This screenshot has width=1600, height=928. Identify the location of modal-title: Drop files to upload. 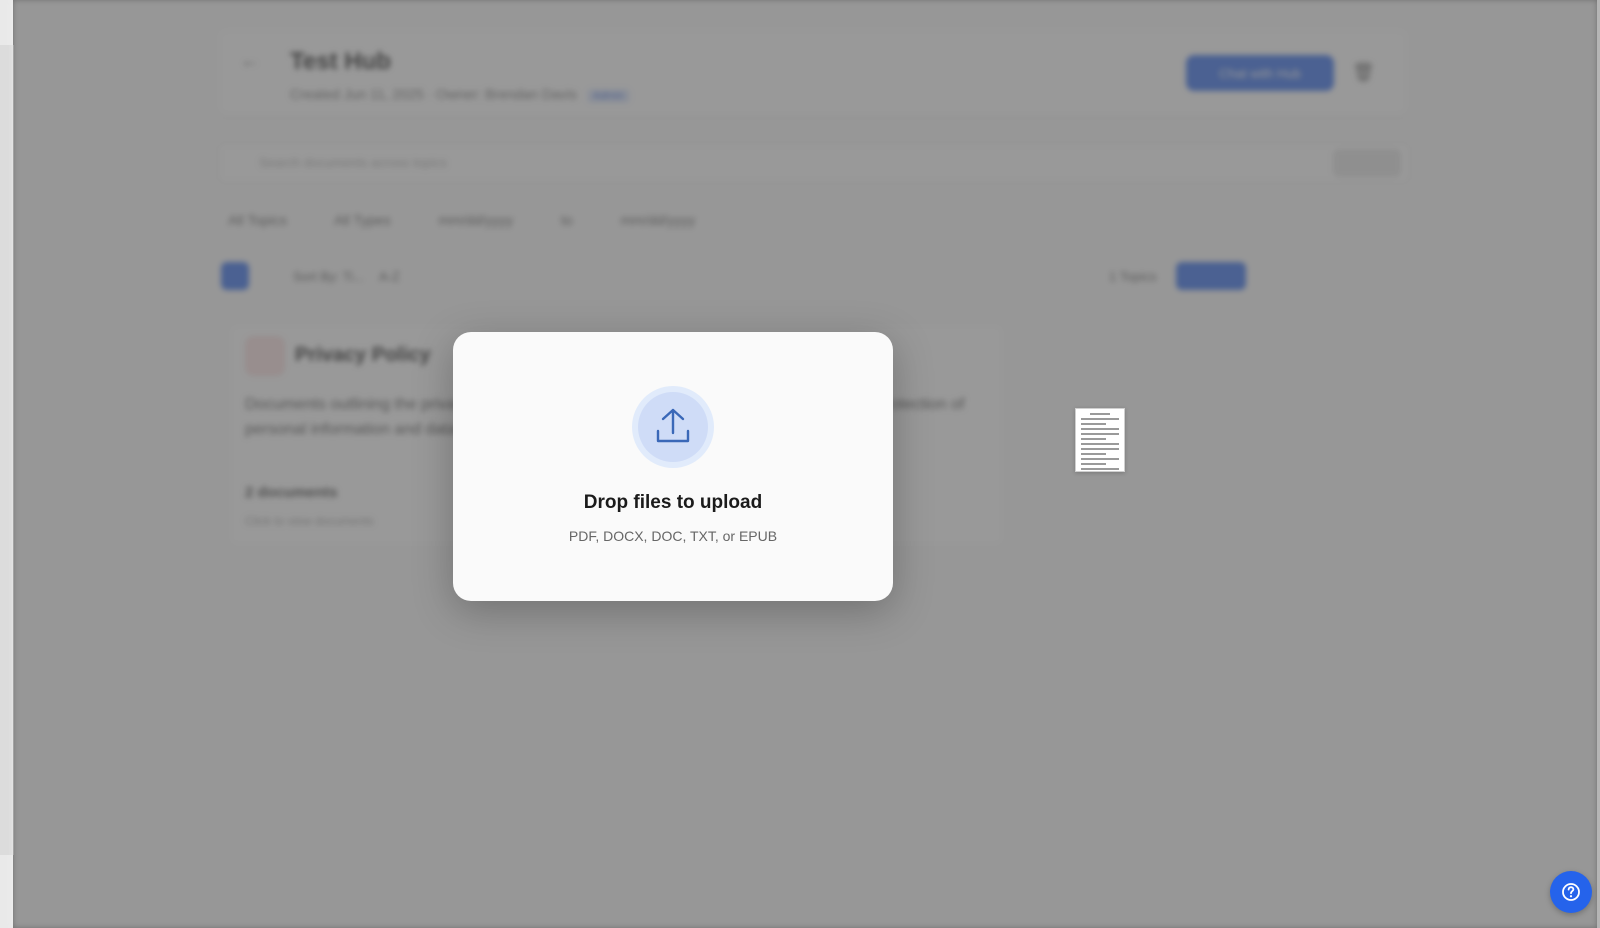
(673, 502).